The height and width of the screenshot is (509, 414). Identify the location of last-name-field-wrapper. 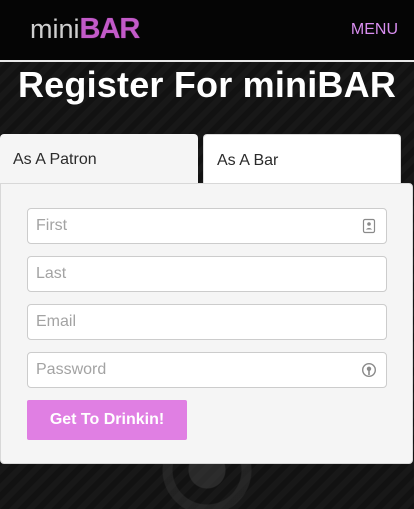
(207, 274).